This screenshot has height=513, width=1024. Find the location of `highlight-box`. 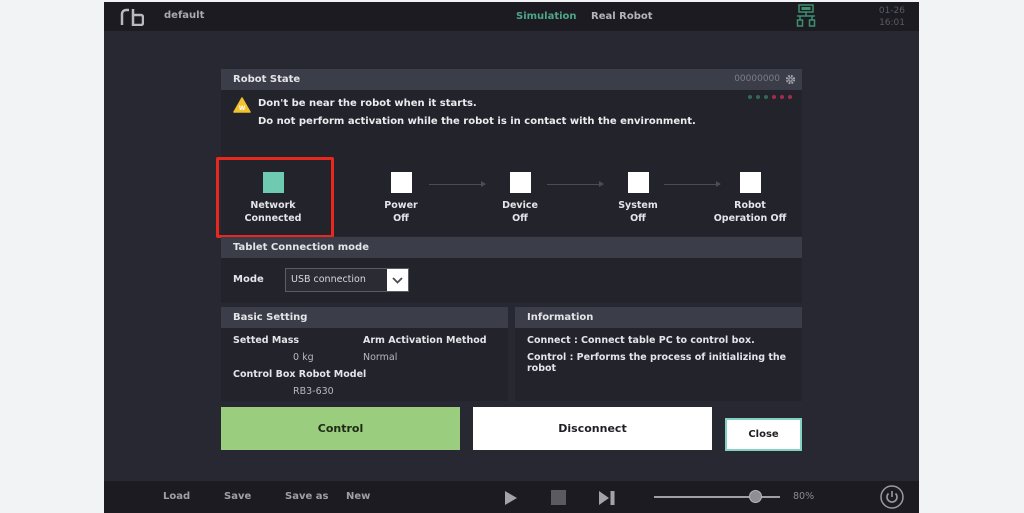

highlight-box is located at coordinates (275, 197).